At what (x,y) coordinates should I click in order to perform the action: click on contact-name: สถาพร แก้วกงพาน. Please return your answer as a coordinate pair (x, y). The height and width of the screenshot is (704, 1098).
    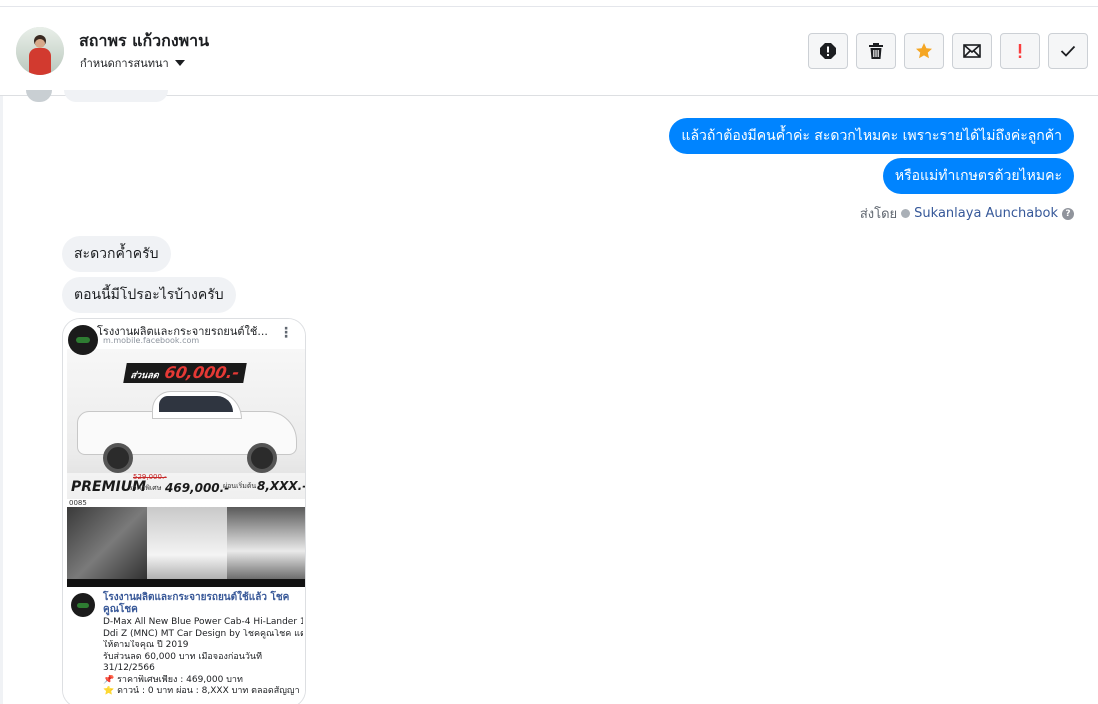
    Looking at the image, I should click on (144, 41).